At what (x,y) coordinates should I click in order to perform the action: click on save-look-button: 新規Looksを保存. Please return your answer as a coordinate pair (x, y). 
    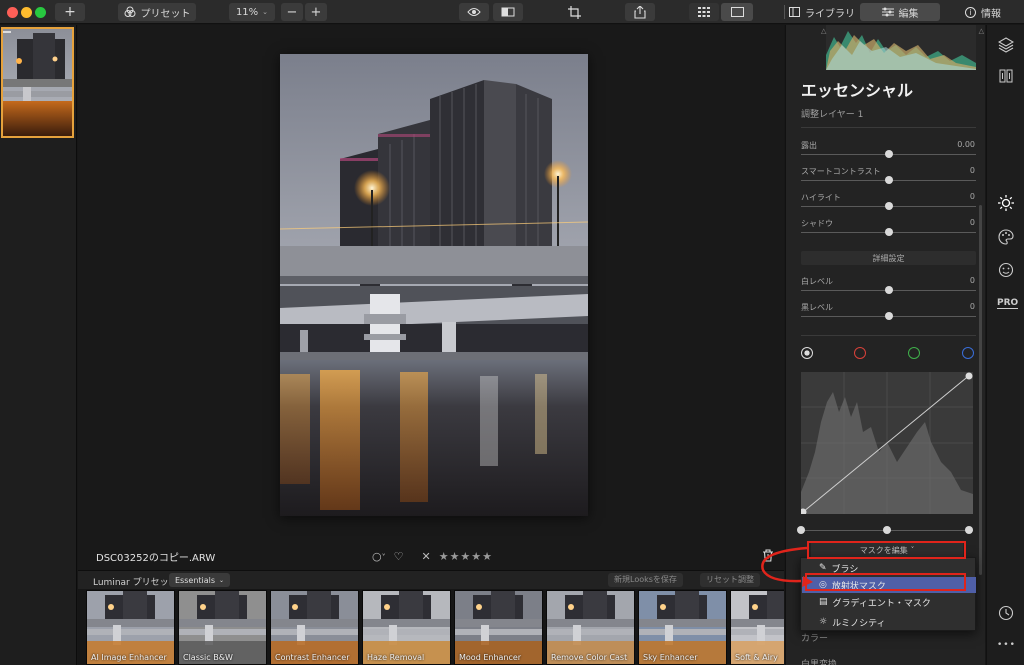
    Looking at the image, I should click on (645, 580).